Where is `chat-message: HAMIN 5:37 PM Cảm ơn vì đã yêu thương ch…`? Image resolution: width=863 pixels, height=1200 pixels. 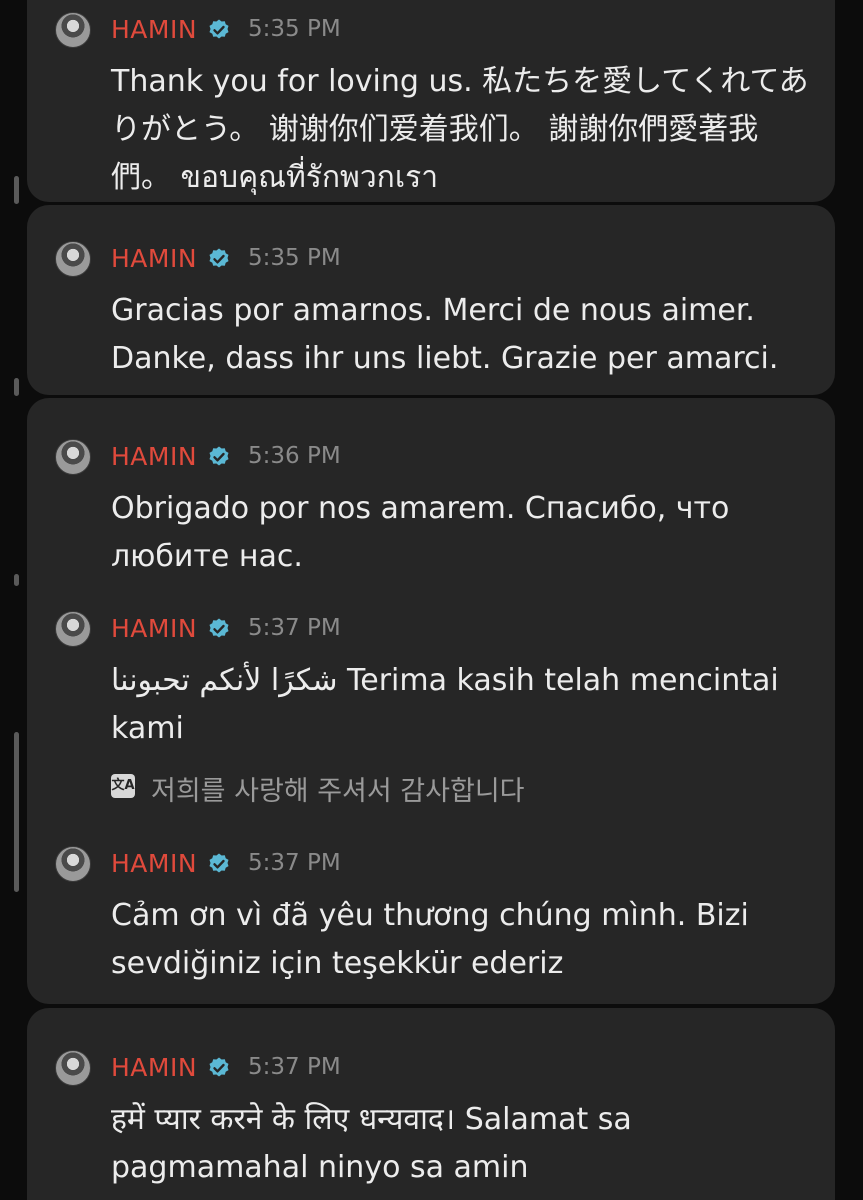 chat-message: HAMIN 5:37 PM Cảm ơn vì đã yêu thương ch… is located at coordinates (435, 917).